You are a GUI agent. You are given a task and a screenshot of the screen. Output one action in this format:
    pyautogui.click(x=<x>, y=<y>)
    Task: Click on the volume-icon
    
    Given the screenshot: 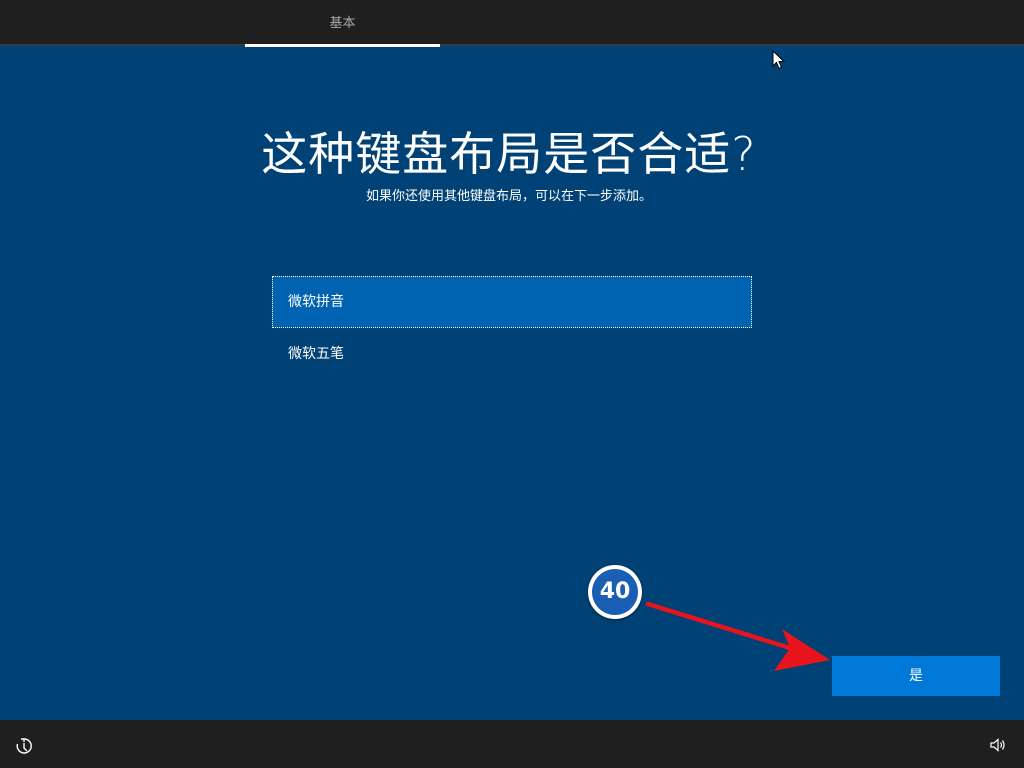 What is the action you would take?
    pyautogui.click(x=998, y=745)
    